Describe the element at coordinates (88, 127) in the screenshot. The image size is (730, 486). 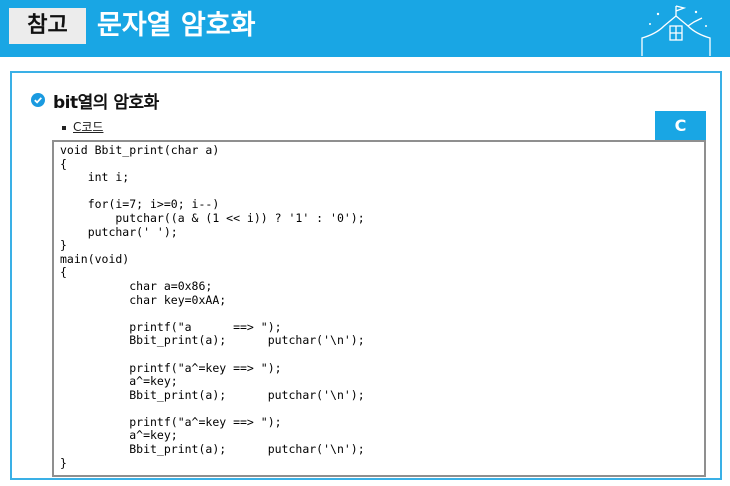
I see `bullet-label: C코드` at that location.